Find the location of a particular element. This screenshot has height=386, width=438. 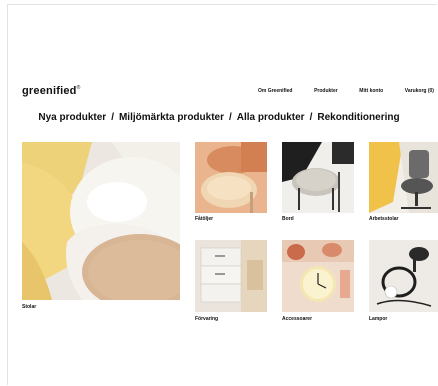

nav-cart: Varukorg (0) is located at coordinates (419, 91).